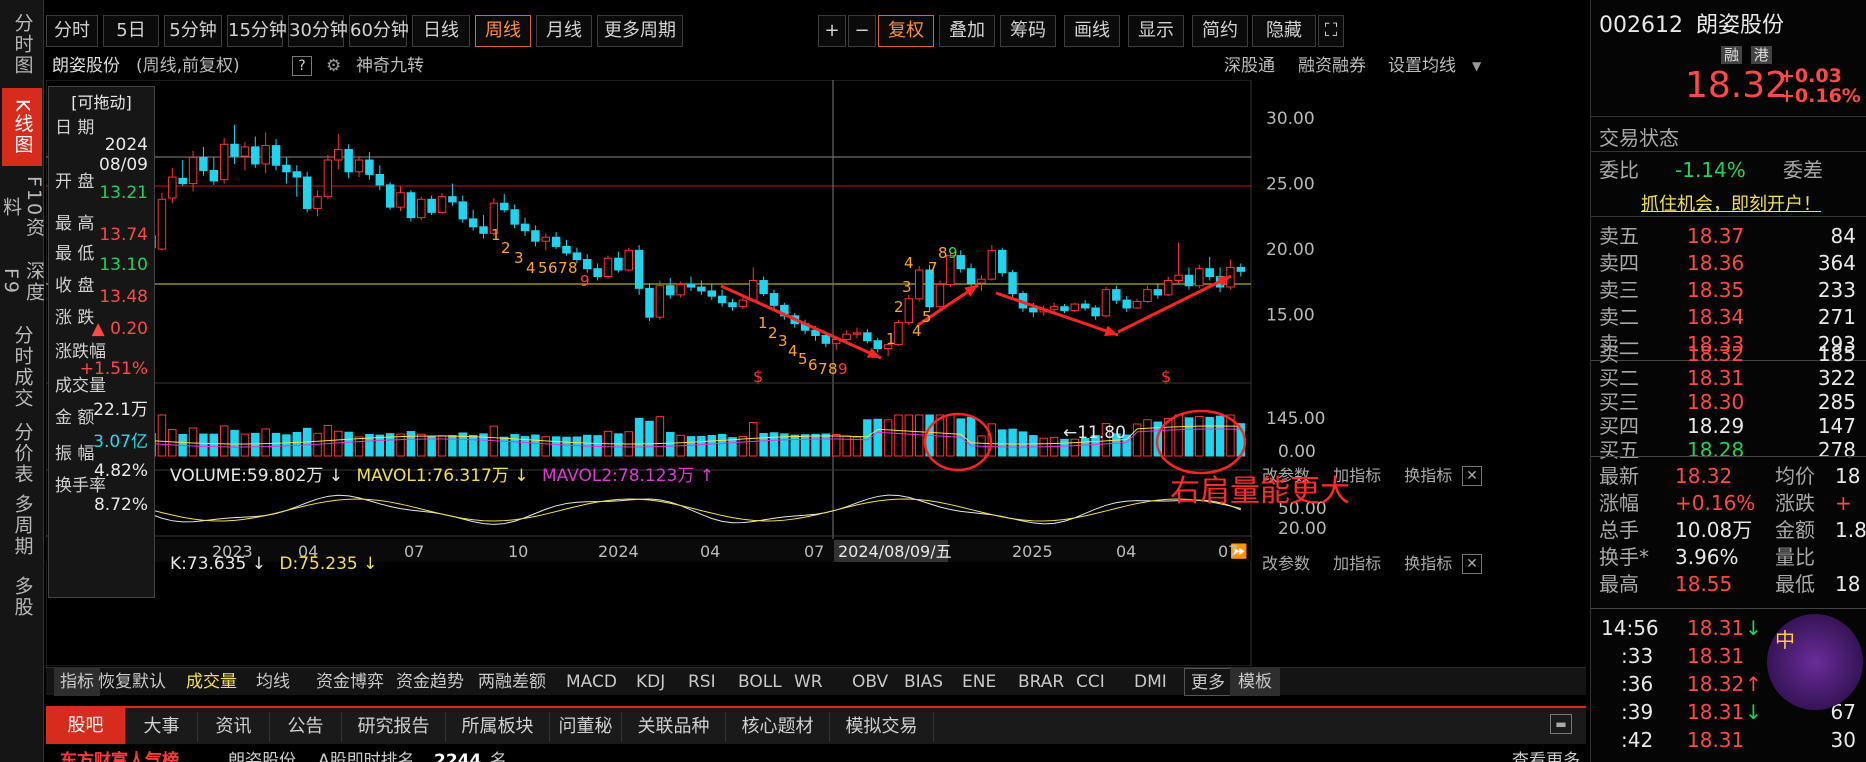 The width and height of the screenshot is (1866, 762). Describe the element at coordinates (234, 727) in the screenshot. I see `info-tab: 资讯` at that location.